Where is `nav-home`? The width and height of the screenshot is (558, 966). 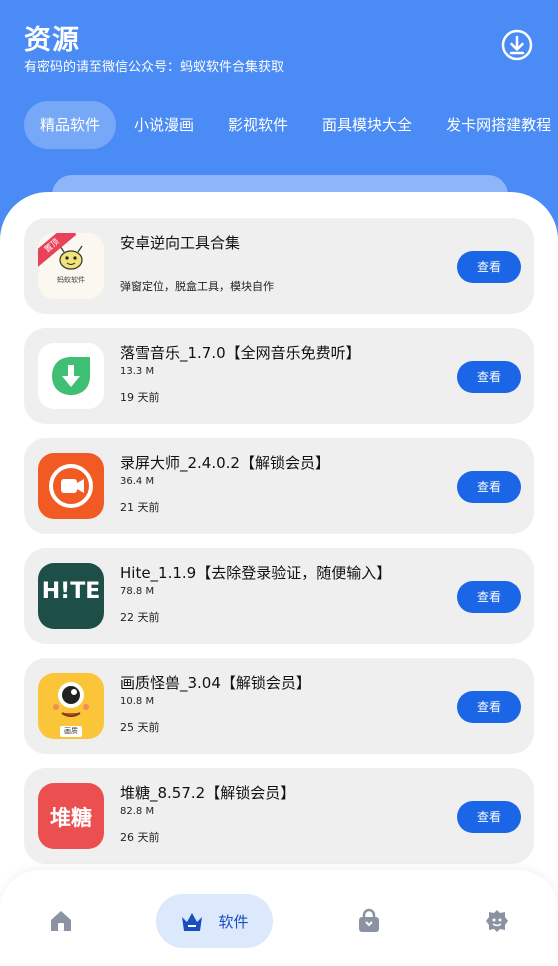
nav-home is located at coordinates (61, 921).